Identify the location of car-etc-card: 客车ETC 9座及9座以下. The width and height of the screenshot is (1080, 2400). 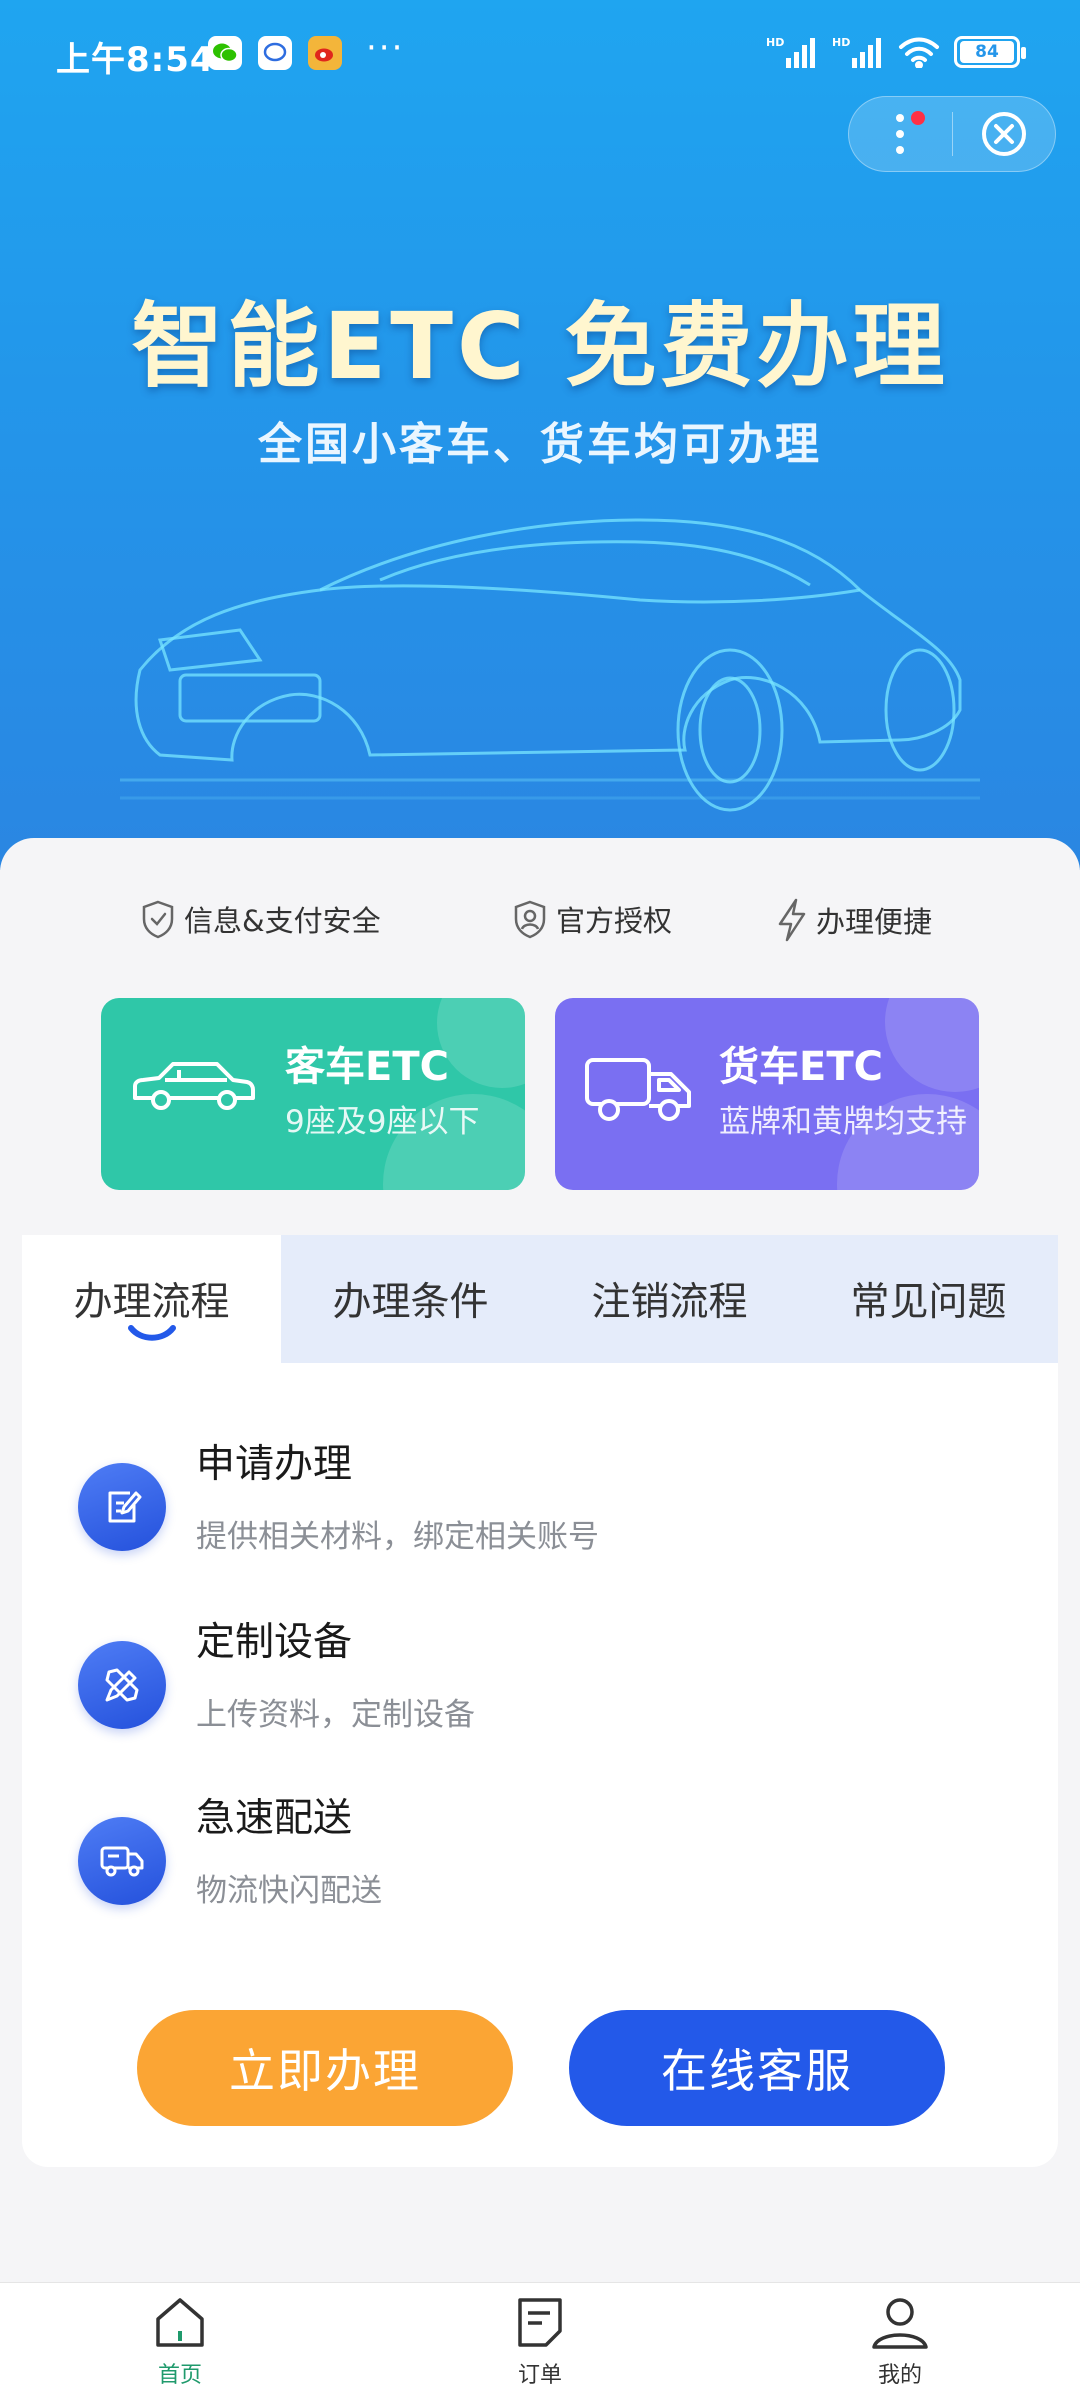
(313, 1094).